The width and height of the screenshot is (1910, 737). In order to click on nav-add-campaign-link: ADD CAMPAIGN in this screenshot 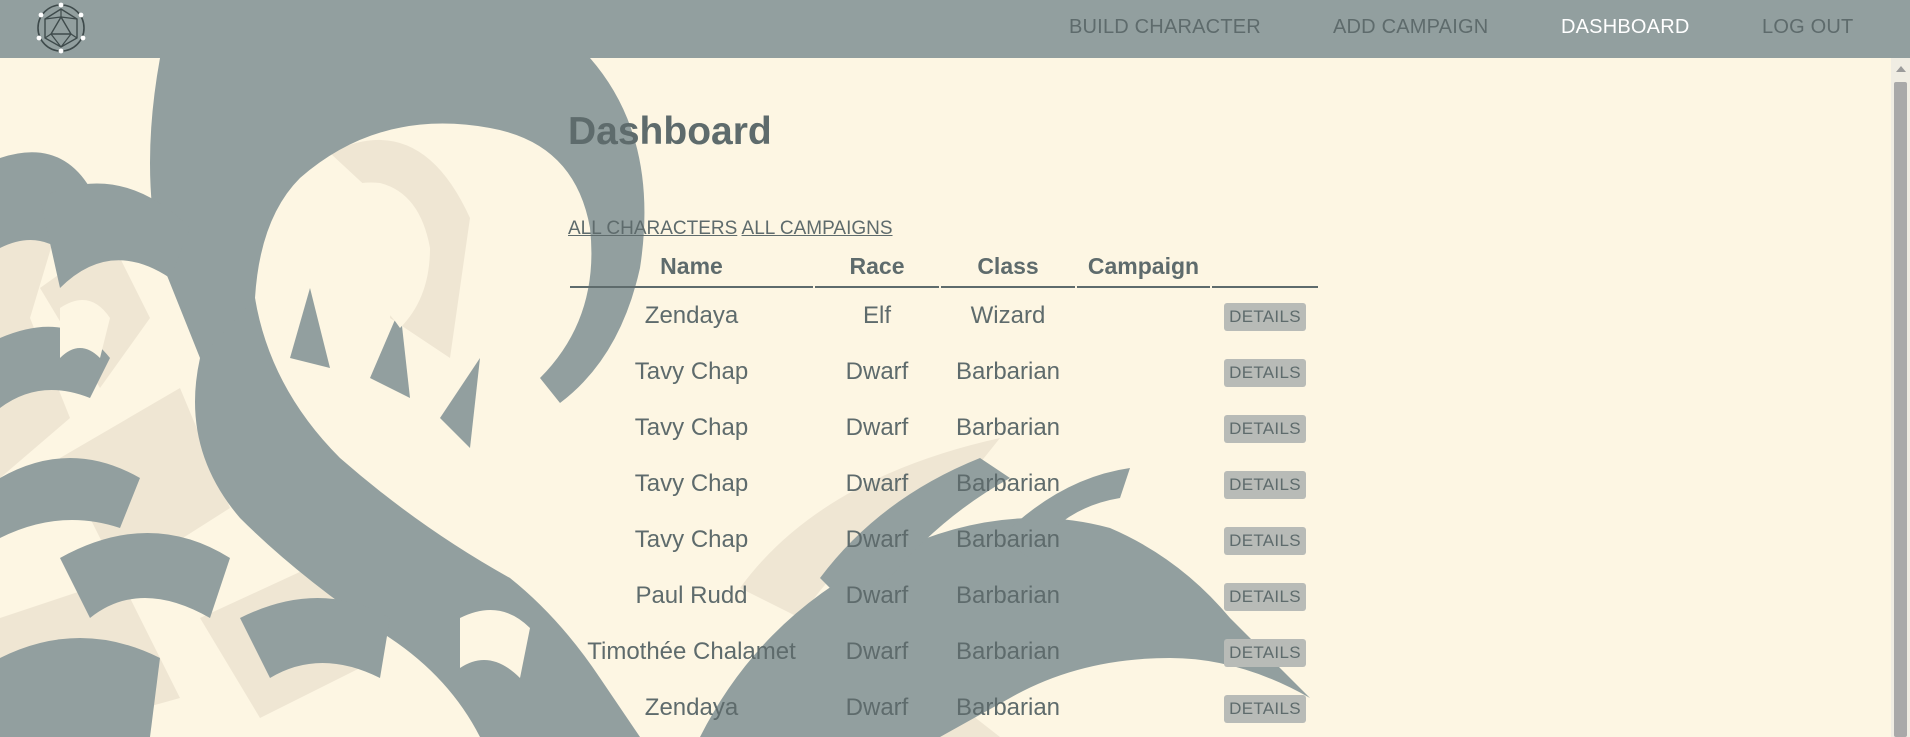, I will do `click(1410, 27)`.